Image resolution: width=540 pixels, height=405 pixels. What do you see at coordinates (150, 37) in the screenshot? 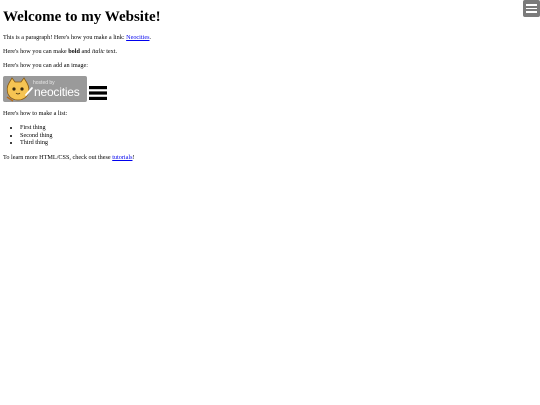
I see `paragraph-text: .` at bounding box center [150, 37].